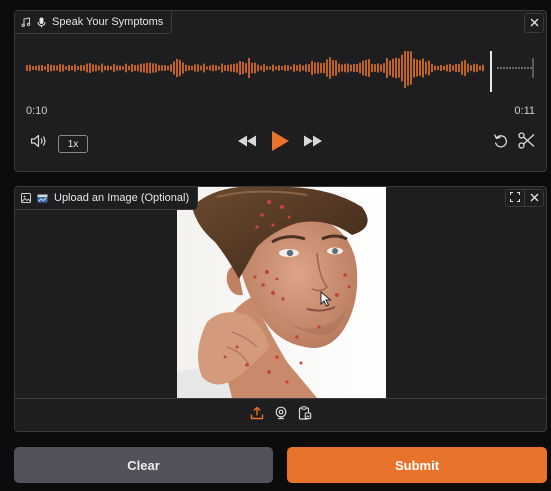 This screenshot has height=491, width=551. I want to click on music-note-icon, so click(26, 22).